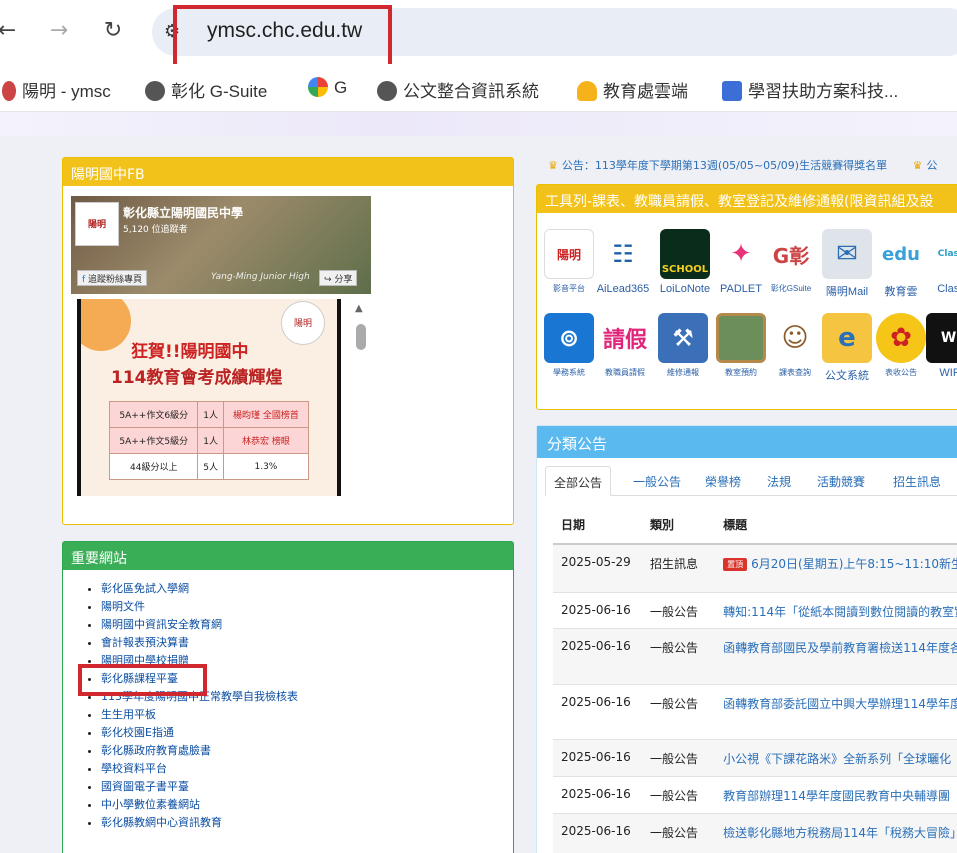  I want to click on tab-activities: 活動競賽, so click(841, 481).